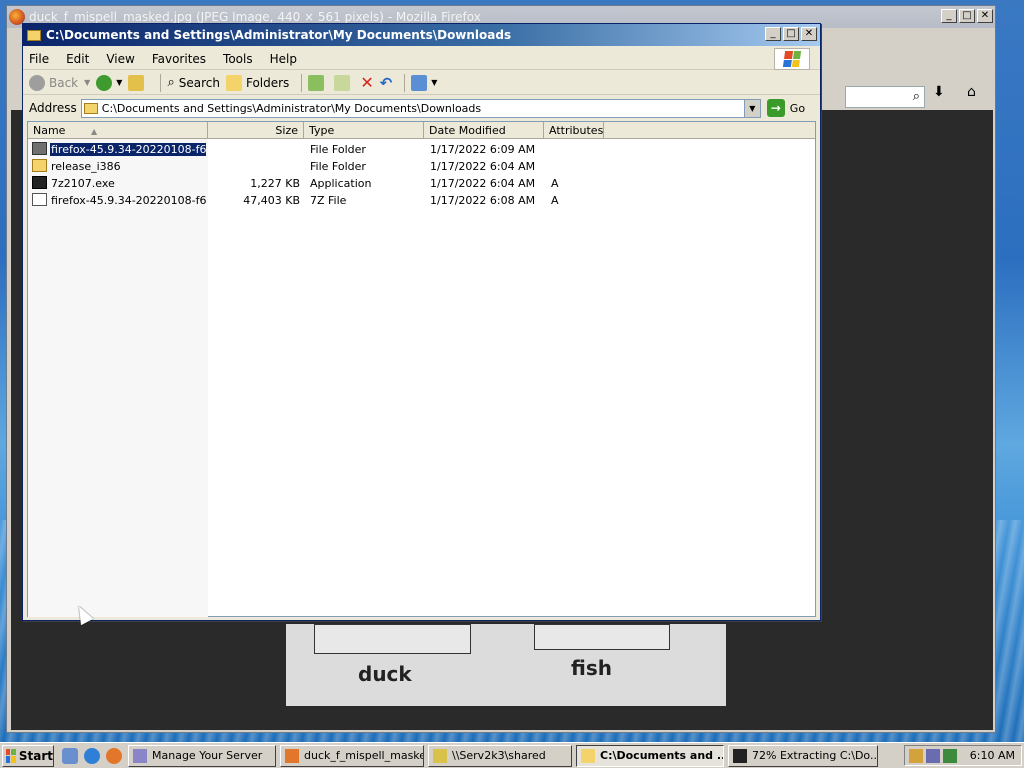 This screenshot has width=1024, height=768. I want to click on taskbar-button: Manage Your Server, so click(202, 755).